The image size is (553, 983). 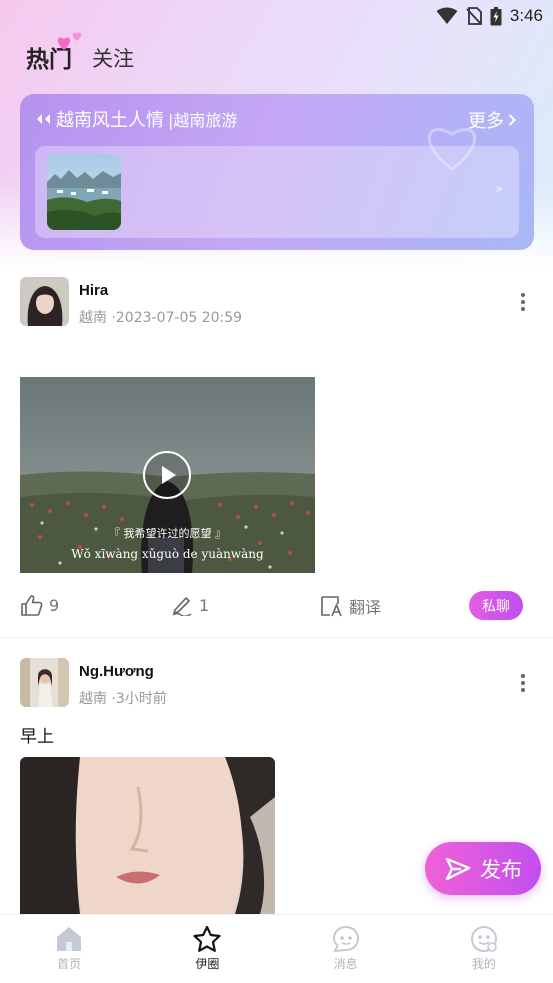 I want to click on banner-thumbnail, so click(x=84, y=192).